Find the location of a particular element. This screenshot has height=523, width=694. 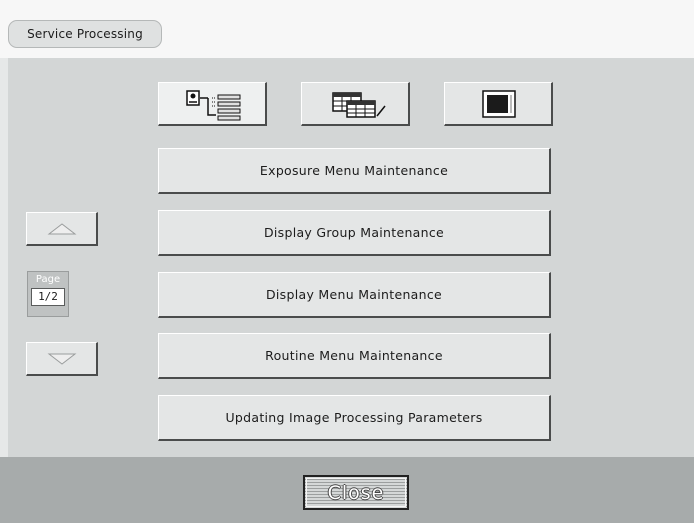

process-tree-button is located at coordinates (212, 104).